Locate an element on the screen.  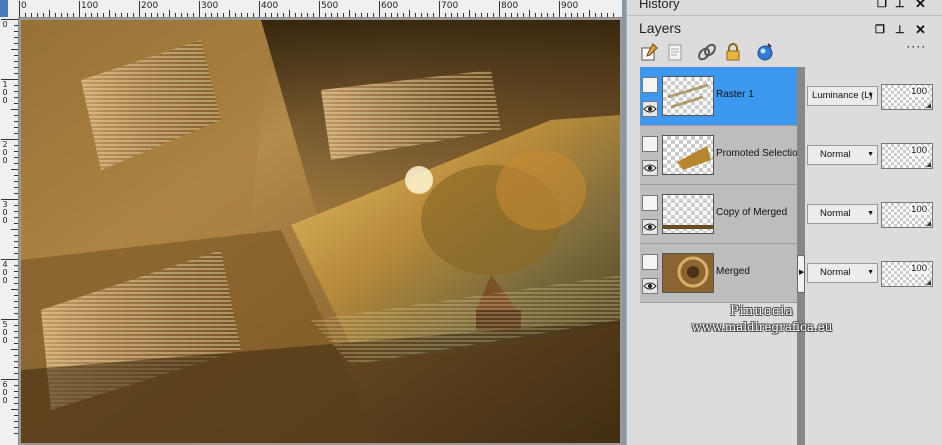
layer-row-raster-1: Raster 1 is located at coordinates (718, 96).